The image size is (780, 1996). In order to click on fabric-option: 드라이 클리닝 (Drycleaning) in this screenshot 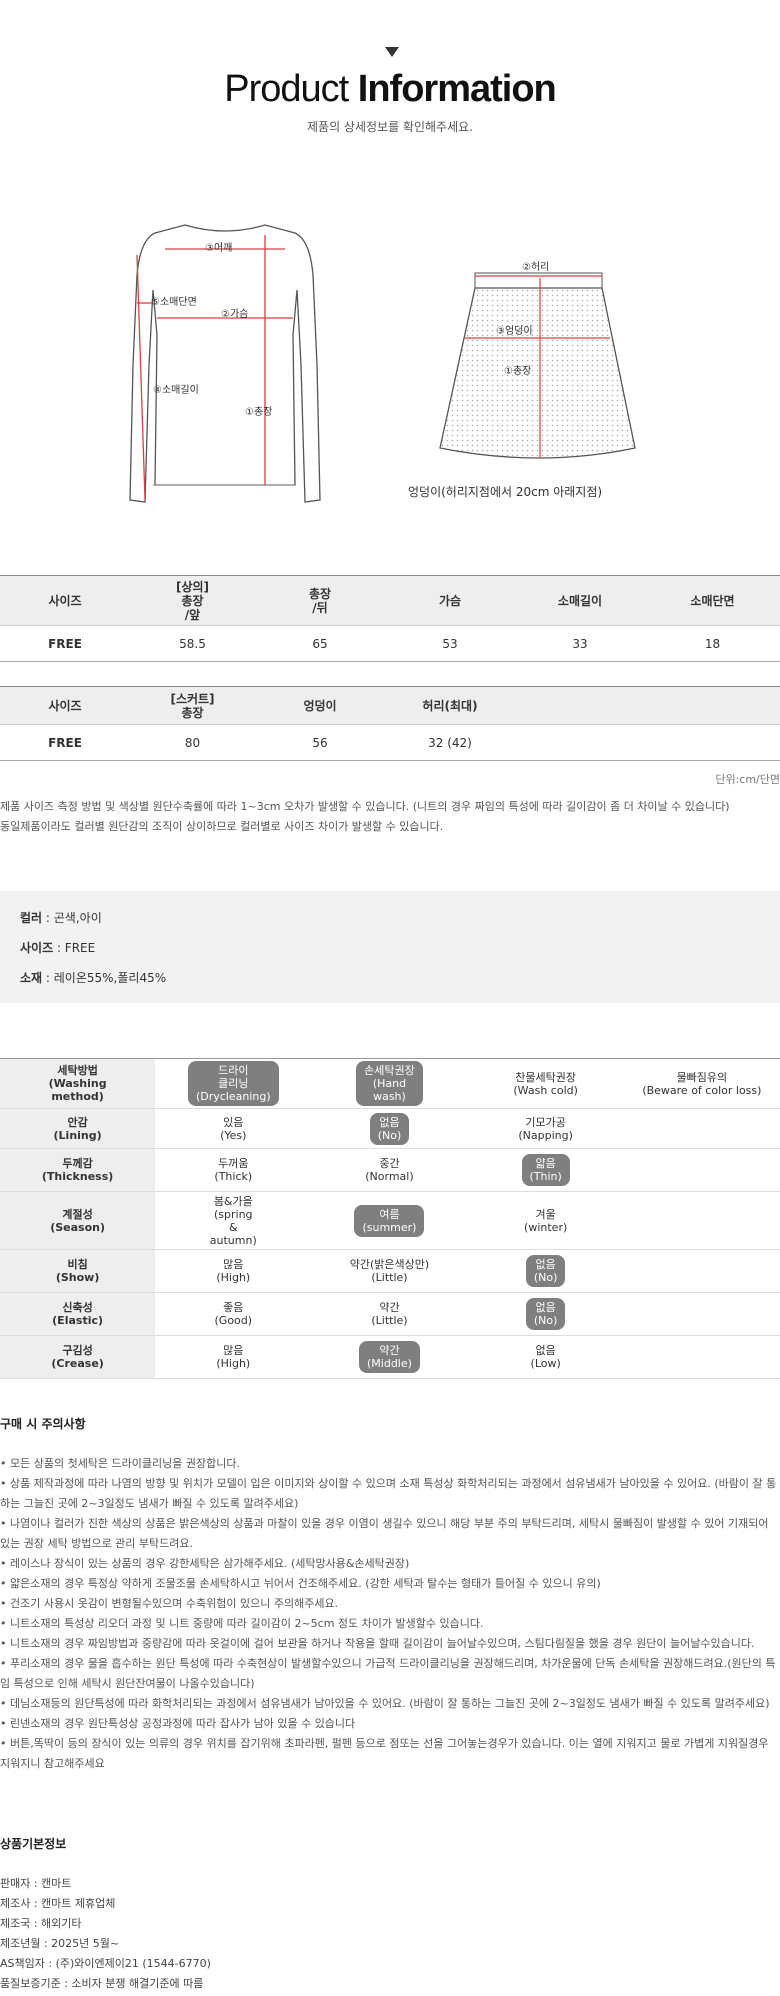, I will do `click(233, 1084)`.